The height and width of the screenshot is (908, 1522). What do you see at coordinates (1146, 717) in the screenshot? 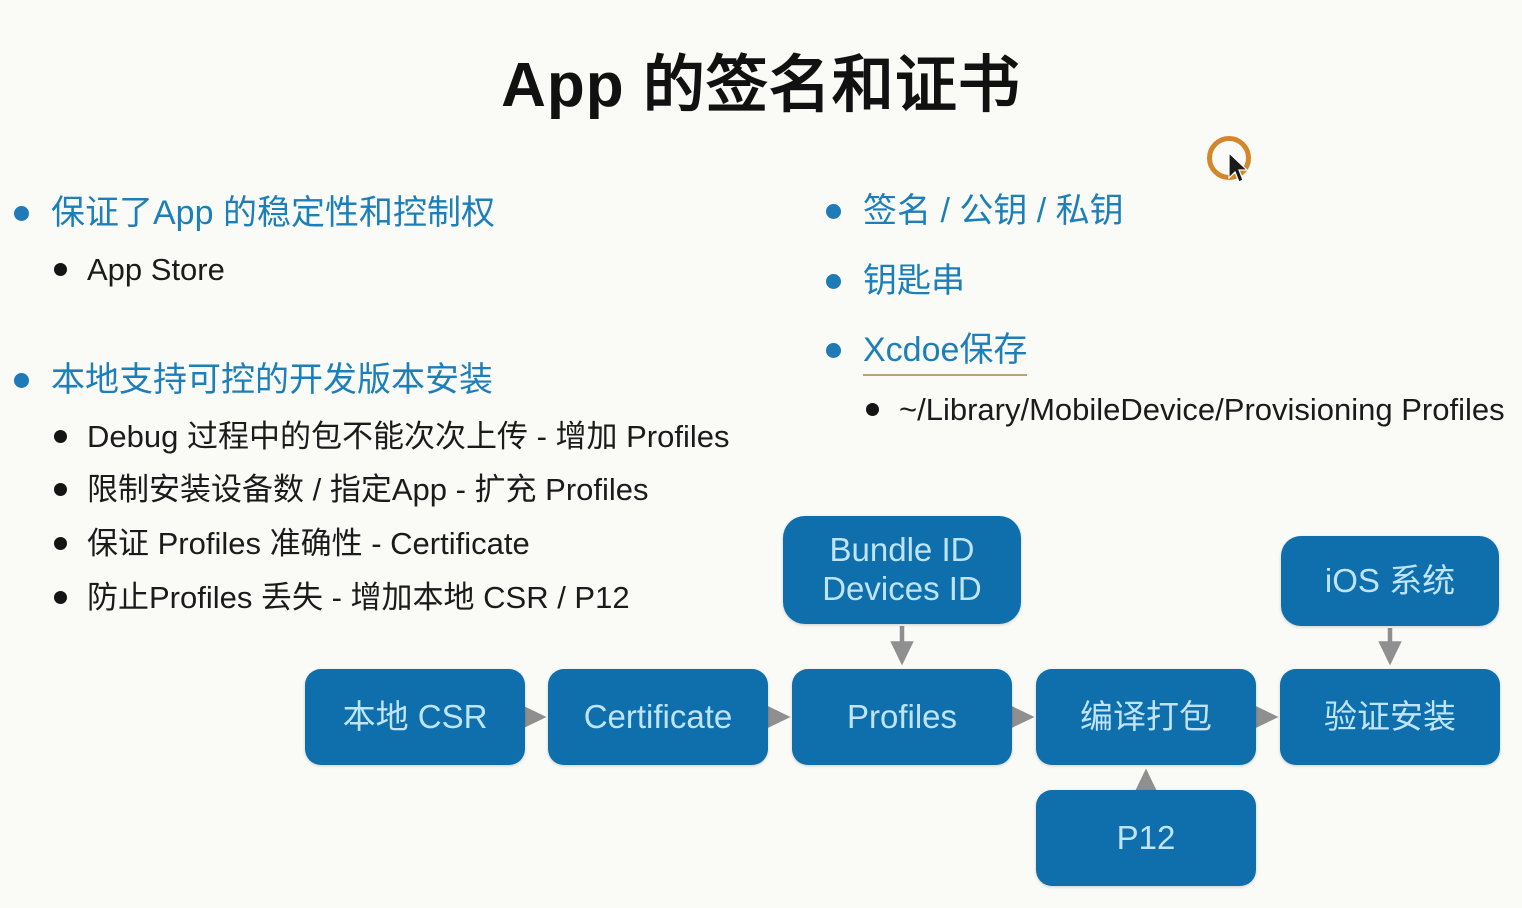
I see `diagram-node-build-pack: 编译打包` at bounding box center [1146, 717].